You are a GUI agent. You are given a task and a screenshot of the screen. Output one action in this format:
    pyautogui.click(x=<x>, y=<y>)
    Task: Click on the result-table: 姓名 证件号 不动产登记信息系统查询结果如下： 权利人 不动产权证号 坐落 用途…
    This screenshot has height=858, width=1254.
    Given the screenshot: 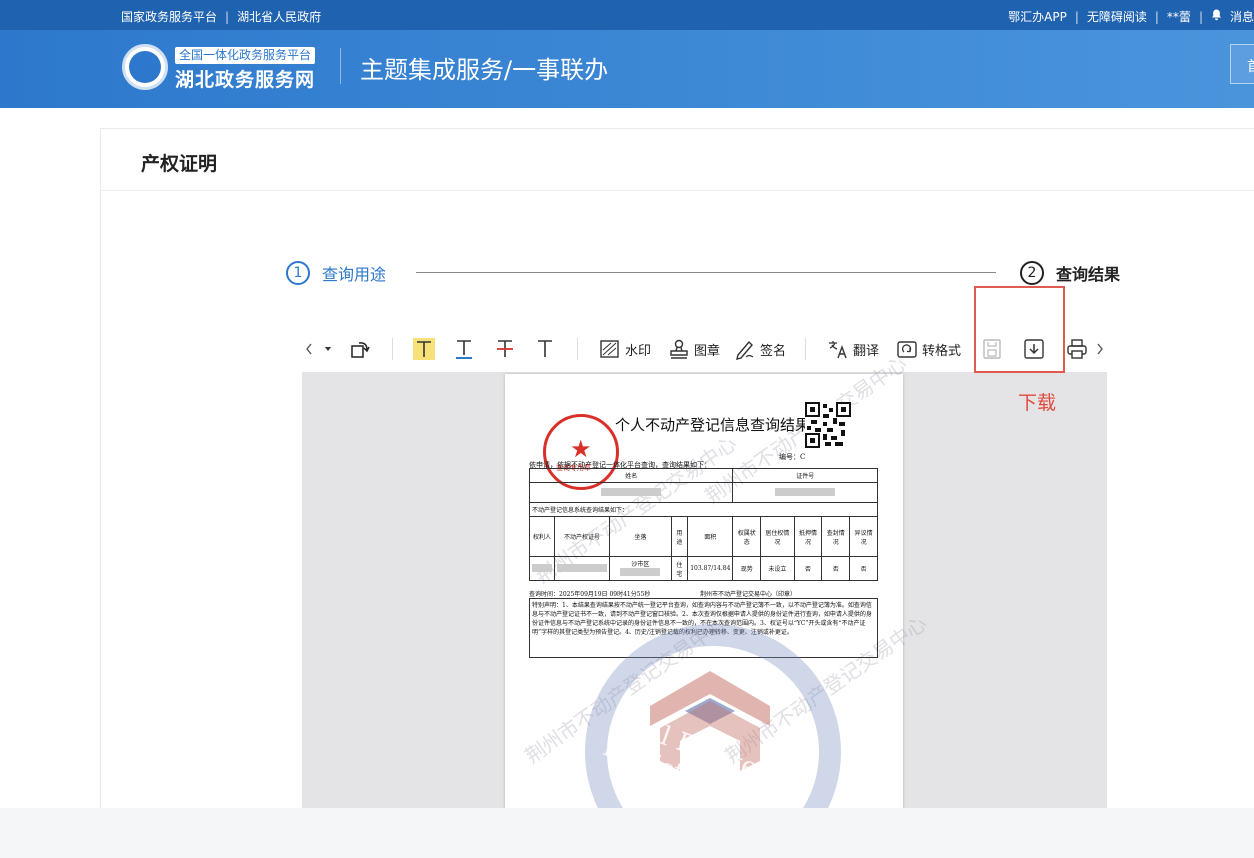 What is the action you would take?
    pyautogui.click(x=703, y=524)
    